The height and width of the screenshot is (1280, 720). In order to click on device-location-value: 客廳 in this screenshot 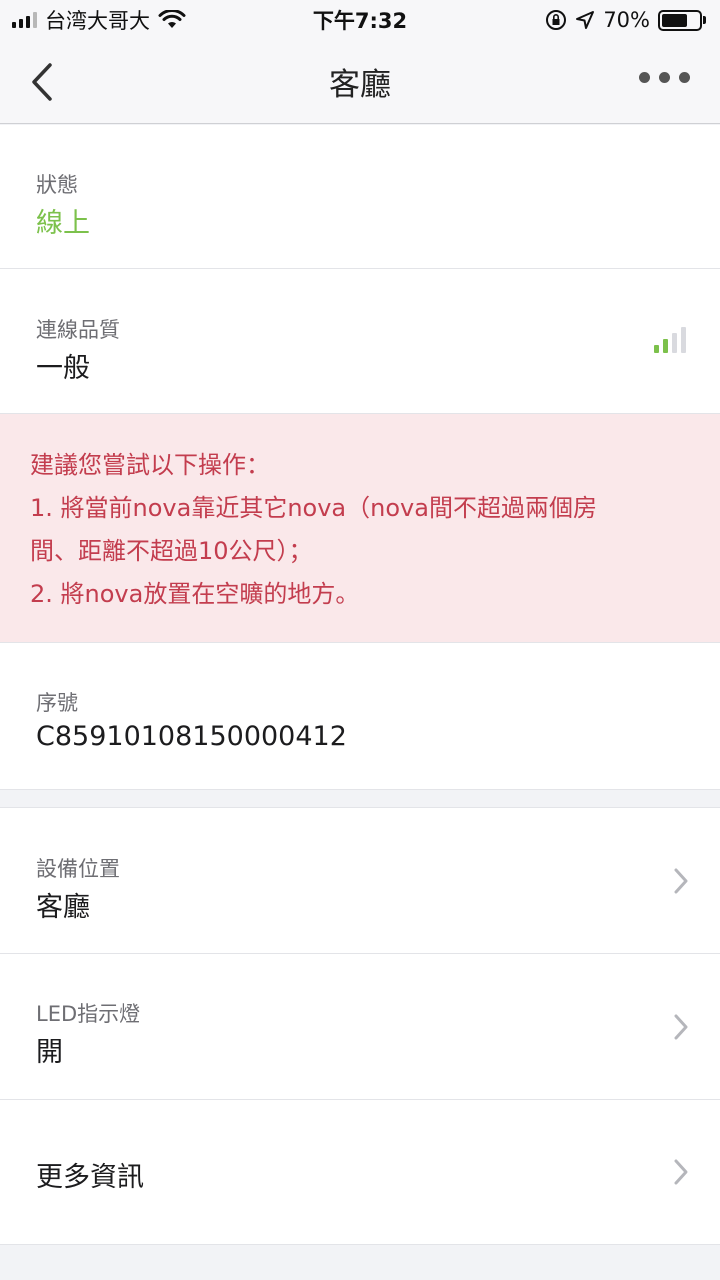, I will do `click(63, 907)`.